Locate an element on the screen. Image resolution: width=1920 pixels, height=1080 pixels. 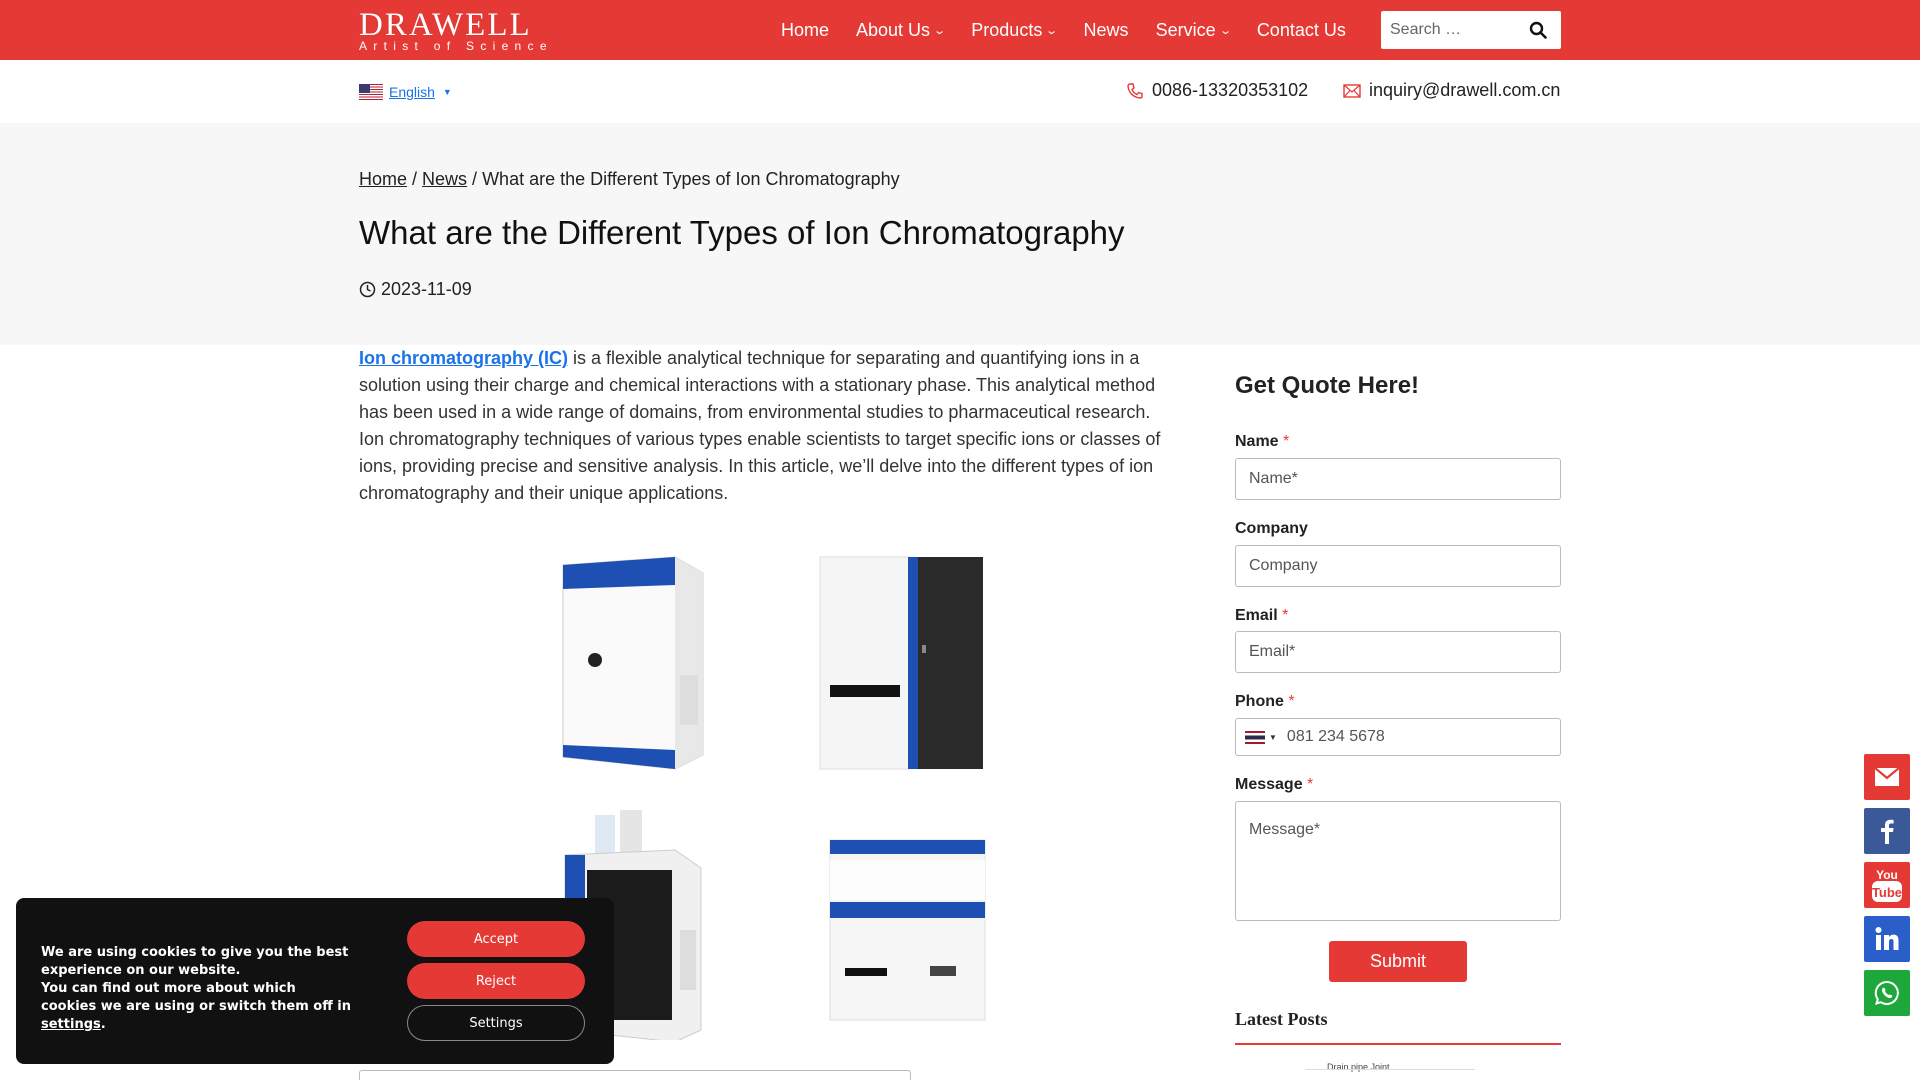
phone-field: ▼ is located at coordinates (1398, 737).